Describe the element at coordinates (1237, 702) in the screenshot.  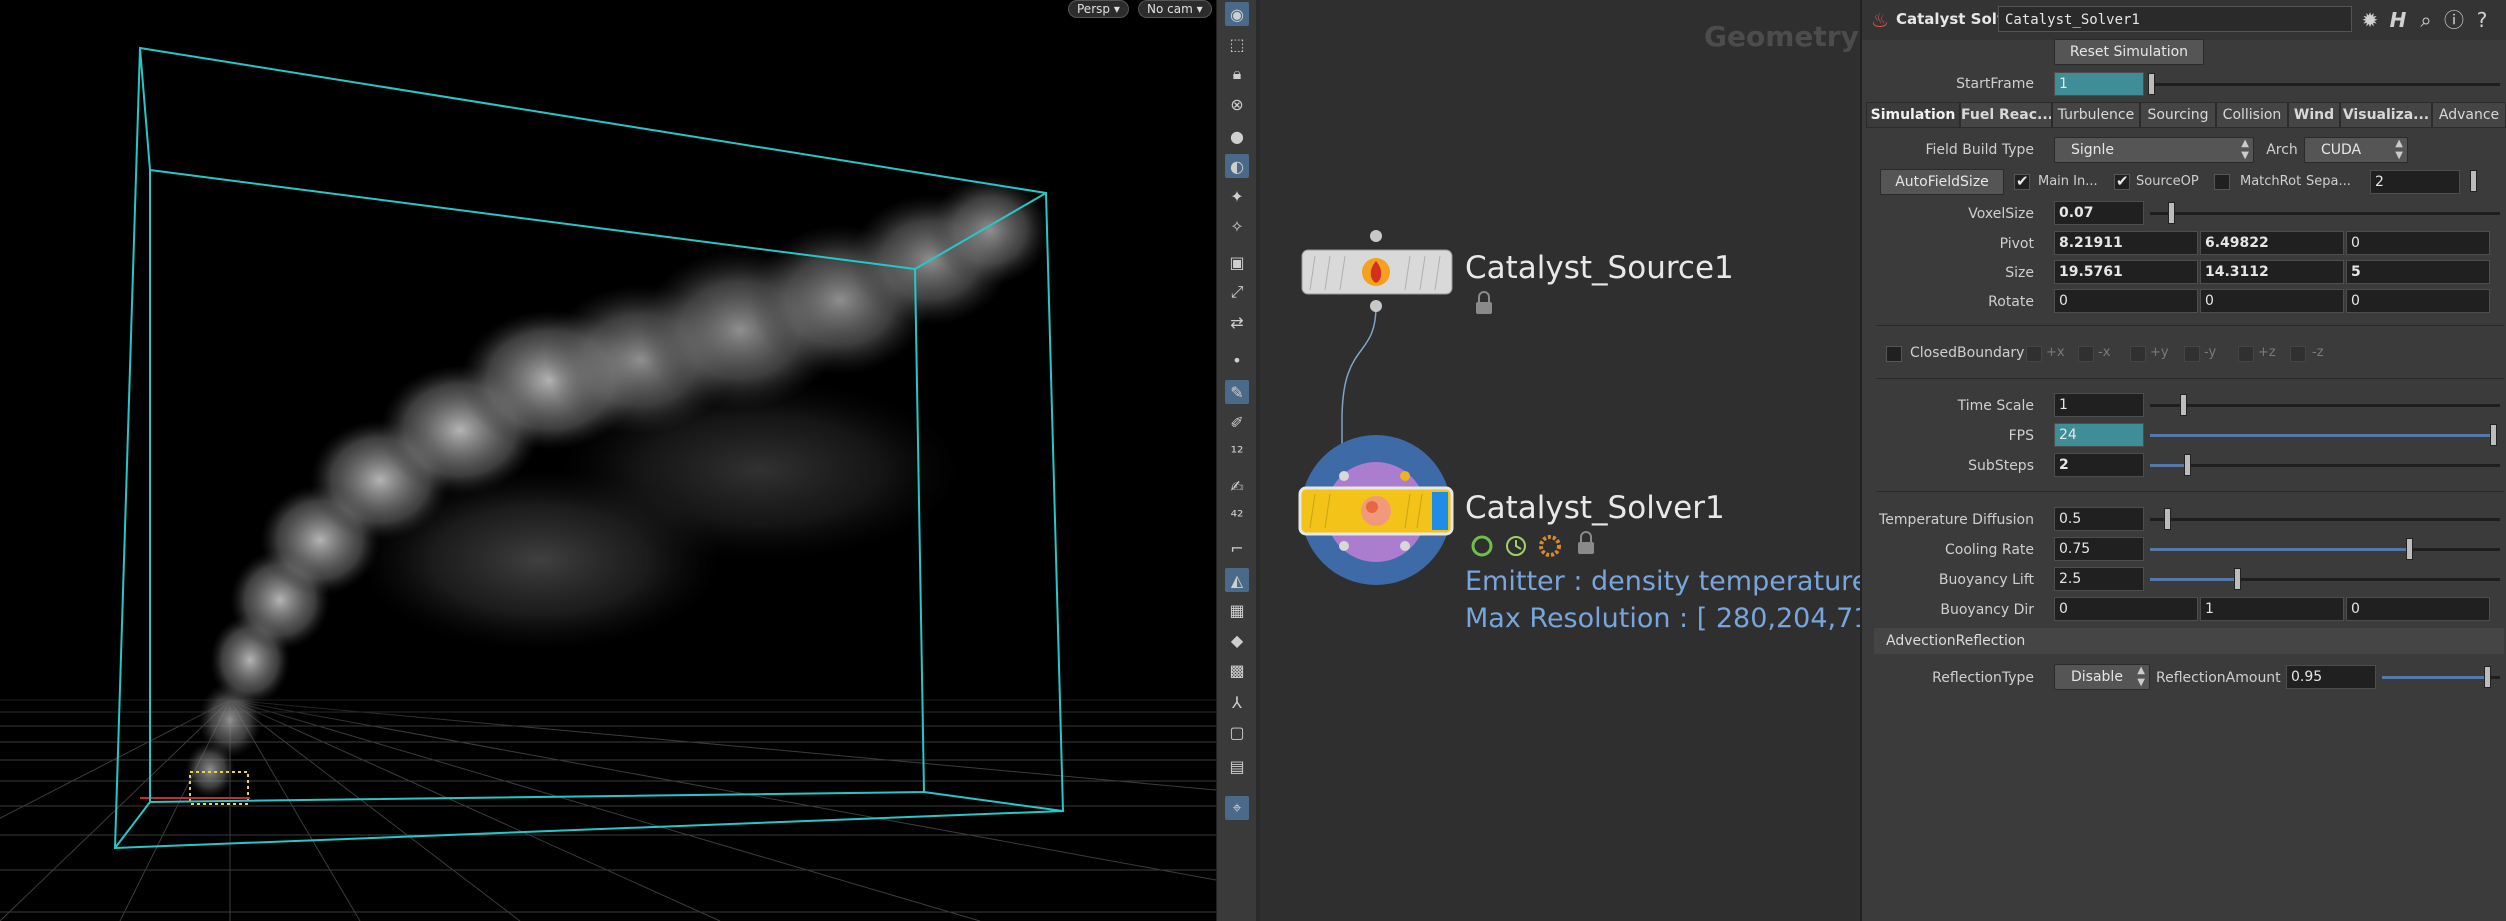
I see `axis-icon: ⅄` at that location.